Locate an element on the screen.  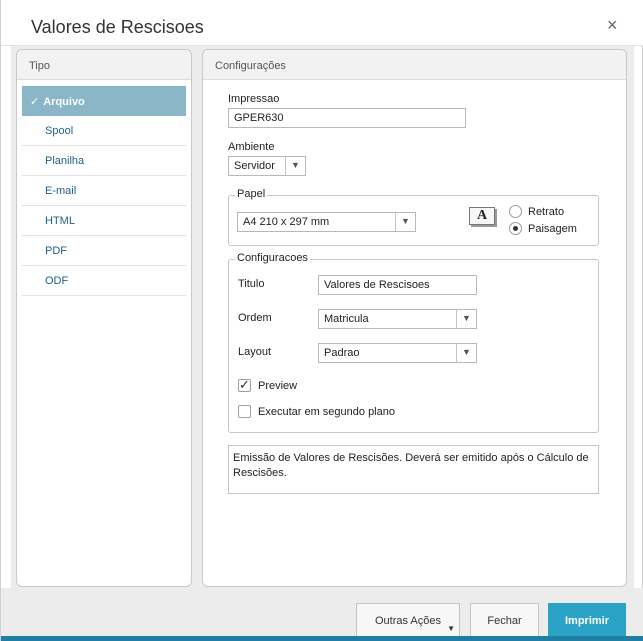
papel-size-select: A4 210 x 297 mm ▼ is located at coordinates (326, 222).